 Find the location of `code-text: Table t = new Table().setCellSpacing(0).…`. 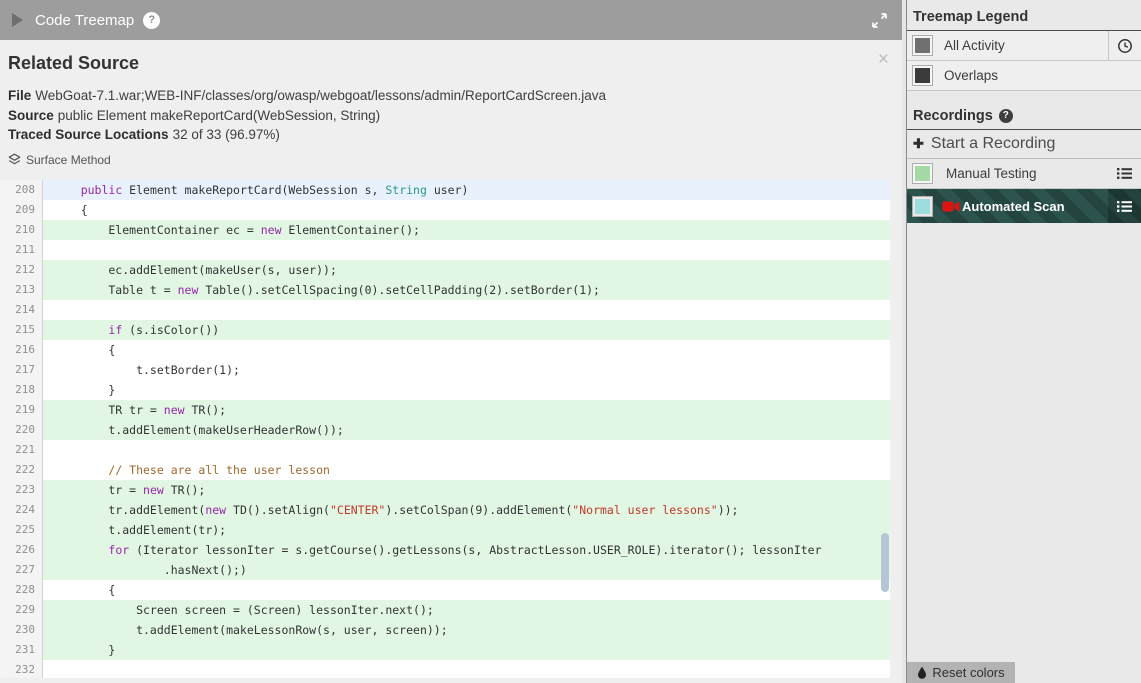

code-text: Table t = new Table().setCellSpacing(0).… is located at coordinates (326, 290).